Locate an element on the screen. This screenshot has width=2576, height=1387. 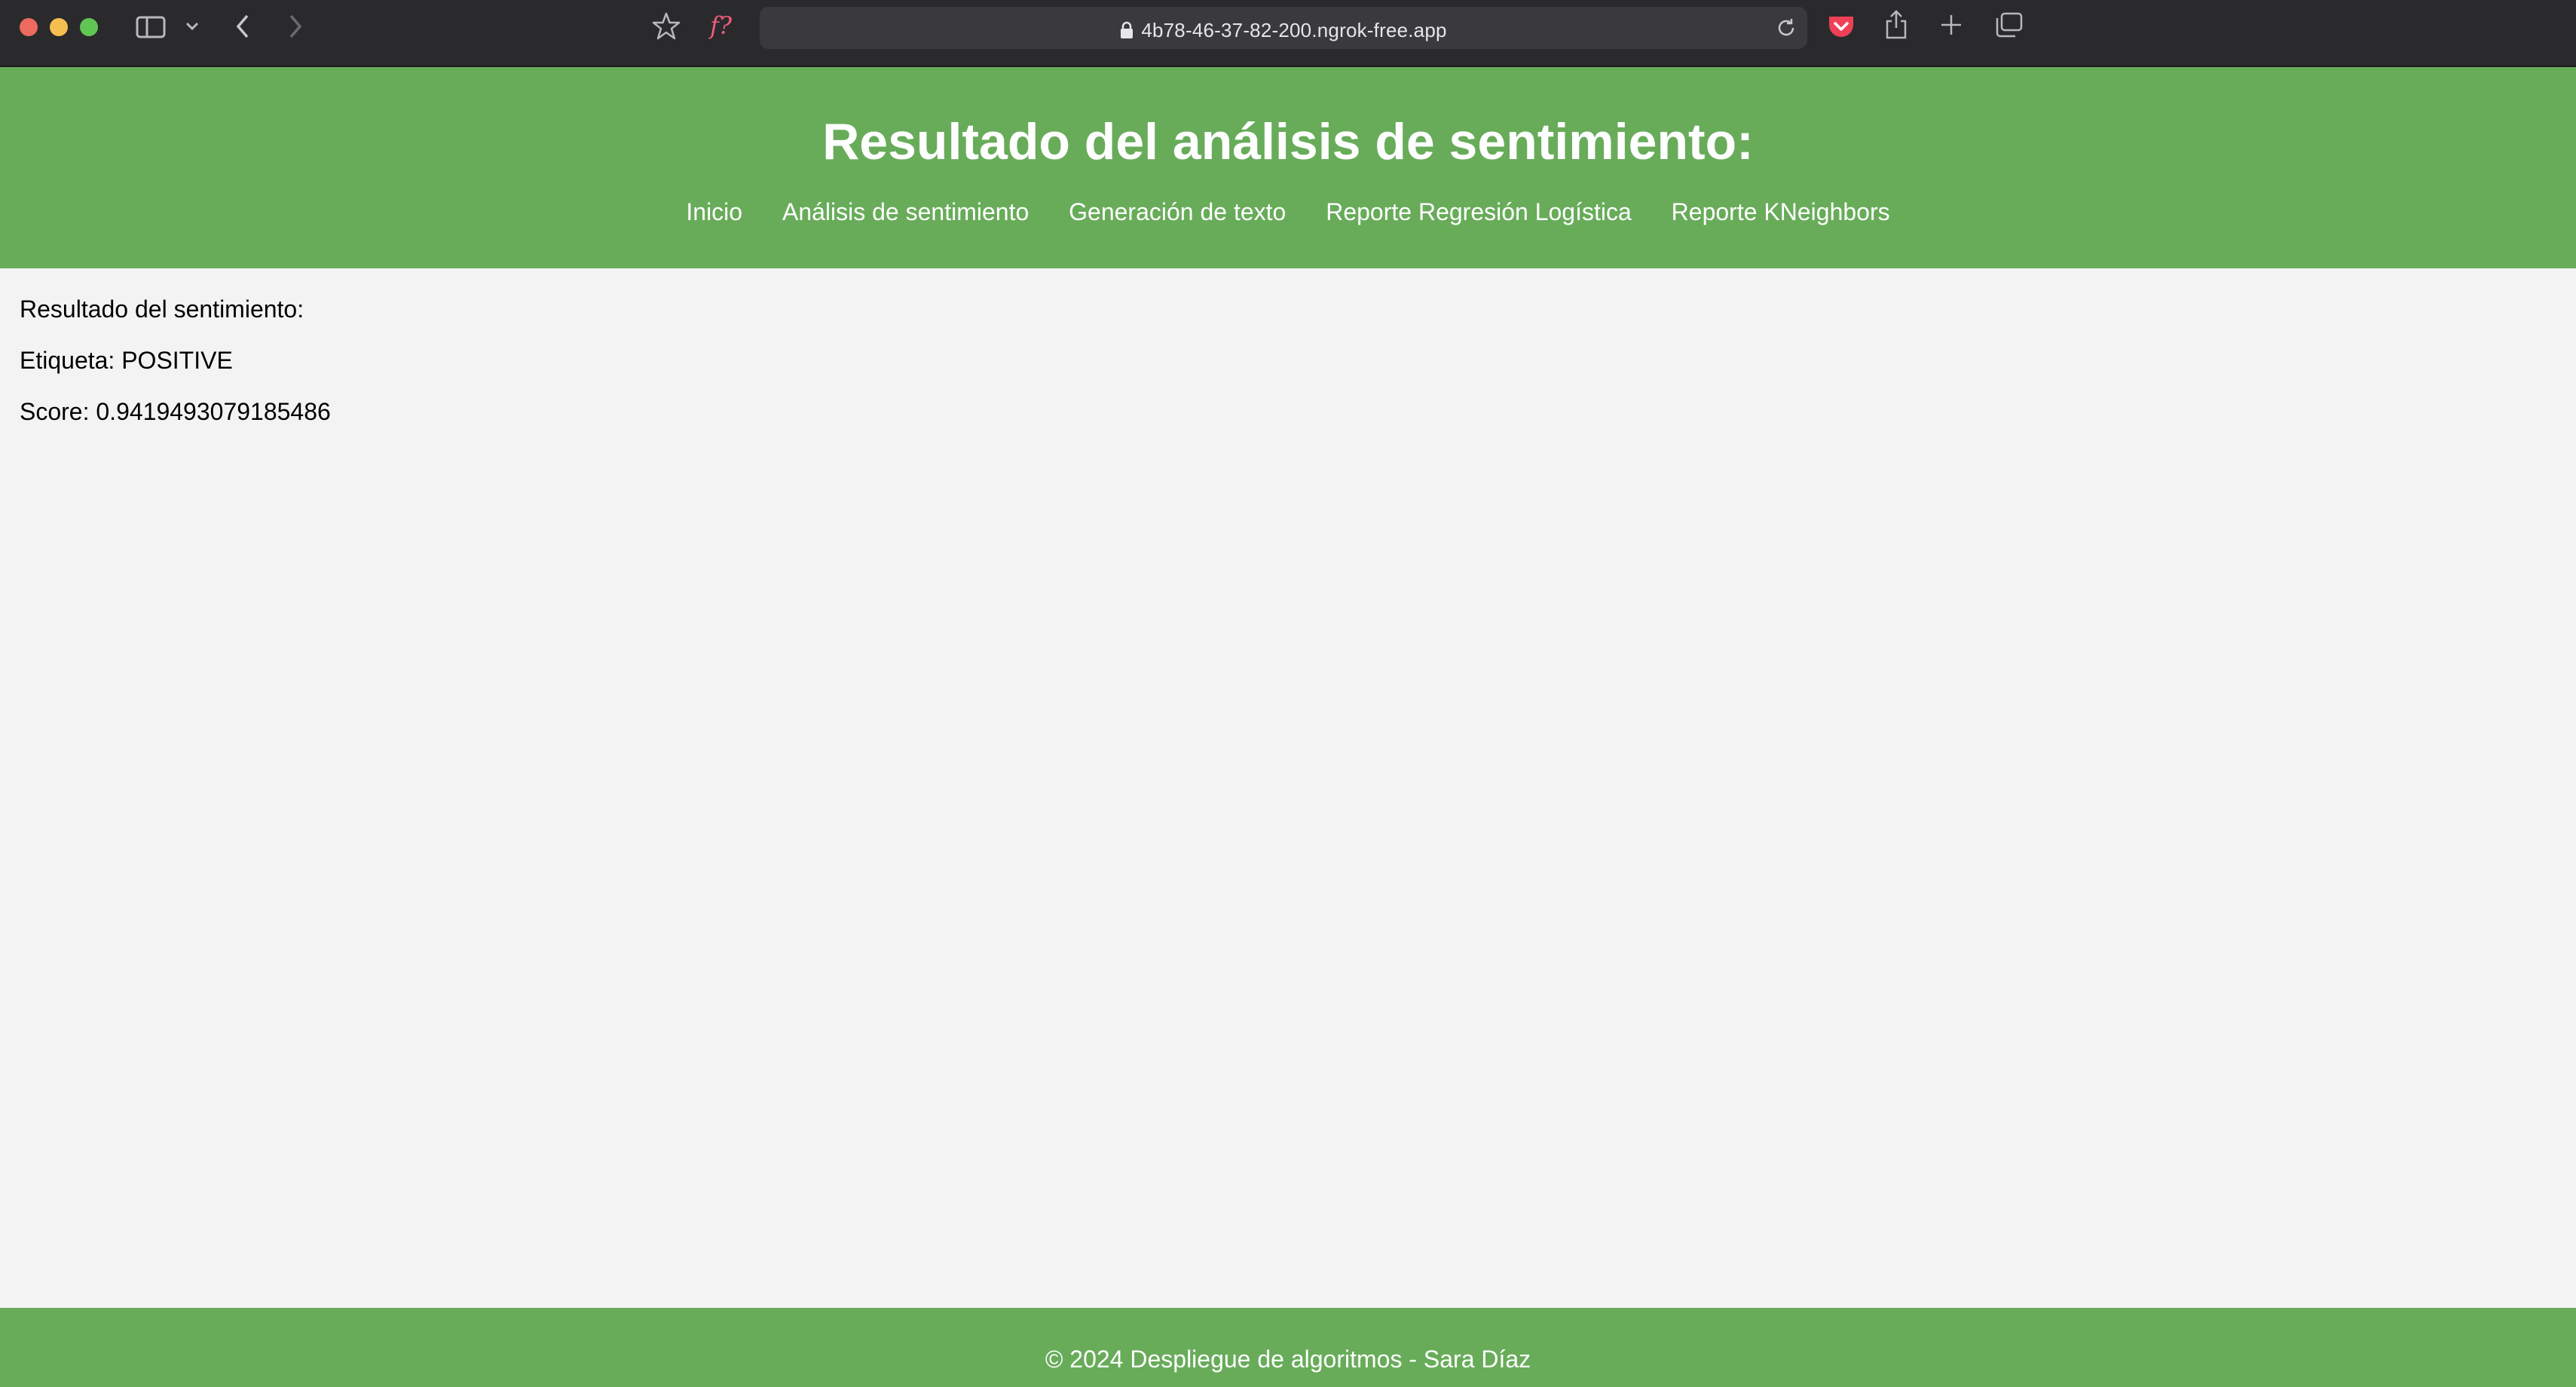
back-icon is located at coordinates (243, 26).